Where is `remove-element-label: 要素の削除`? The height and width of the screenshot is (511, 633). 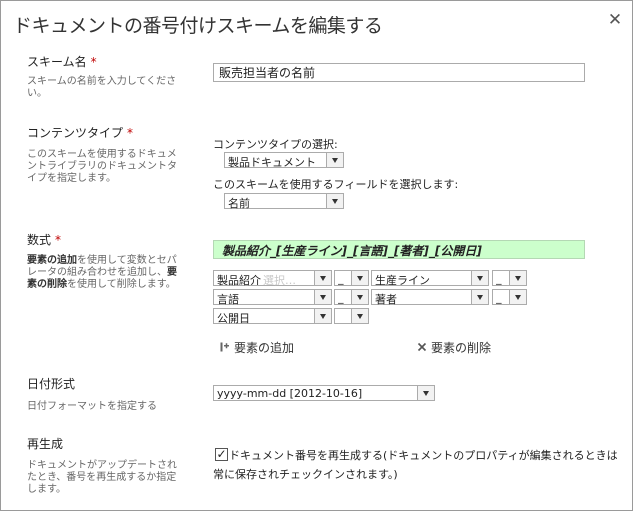 remove-element-label: 要素の削除 is located at coordinates (461, 348).